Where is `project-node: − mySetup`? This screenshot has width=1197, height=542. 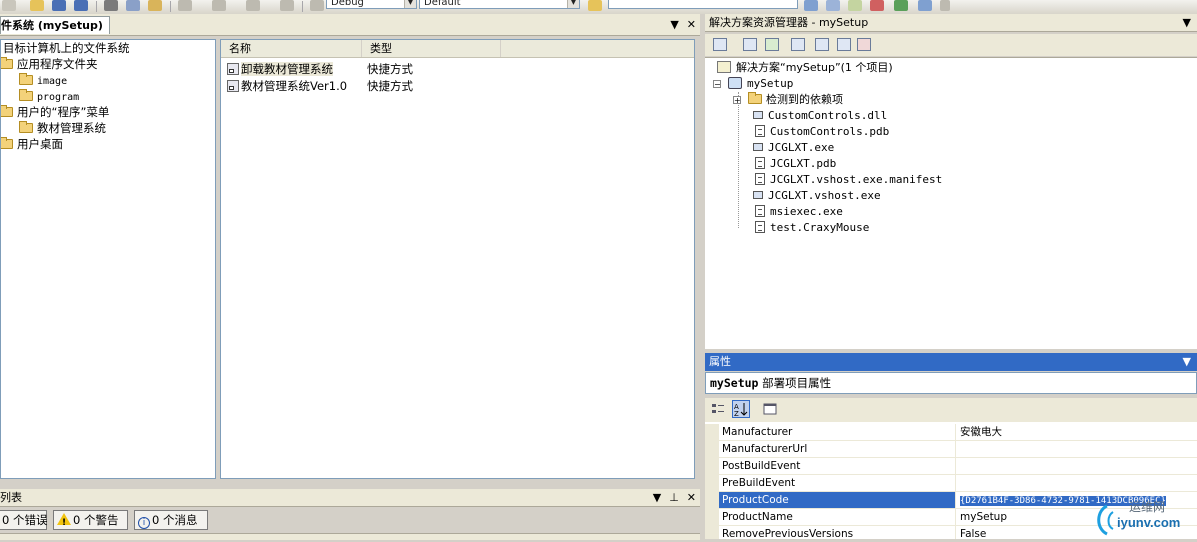 project-node: − mySetup is located at coordinates (753, 84).